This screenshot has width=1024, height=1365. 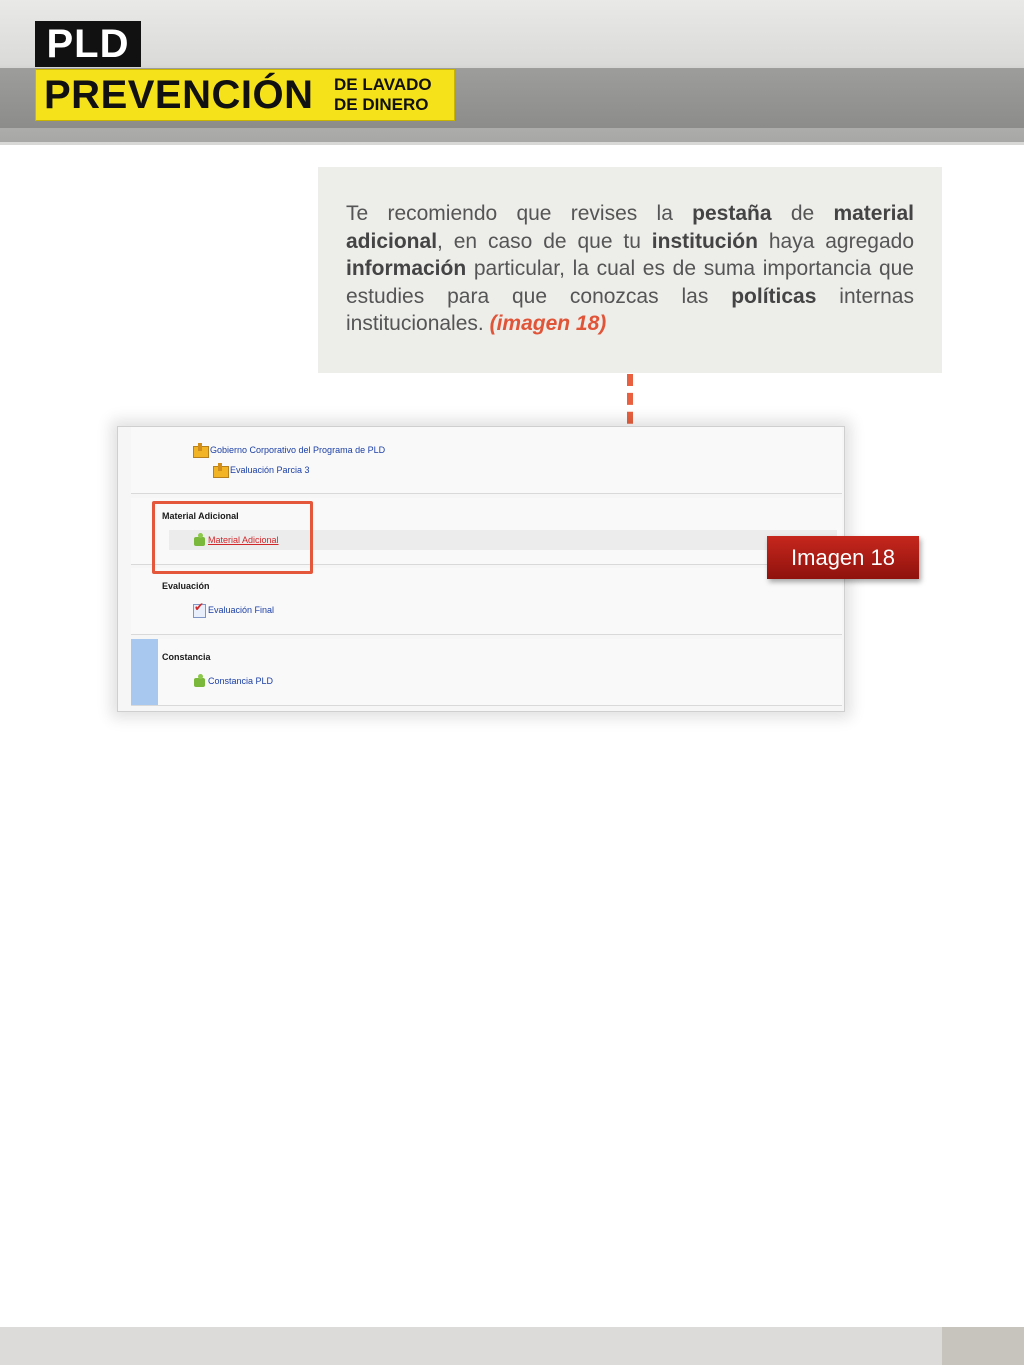 What do you see at coordinates (835, 241) in the screenshot?
I see `text-part: haya agregado` at bounding box center [835, 241].